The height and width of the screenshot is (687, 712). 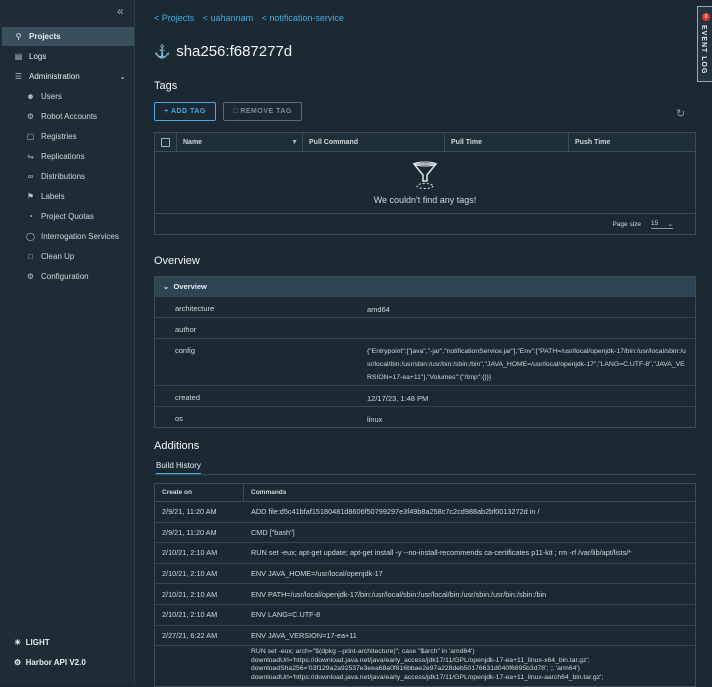 What do you see at coordinates (80, 236) in the screenshot?
I see `sidebar-item-label: Interrogation Services` at bounding box center [80, 236].